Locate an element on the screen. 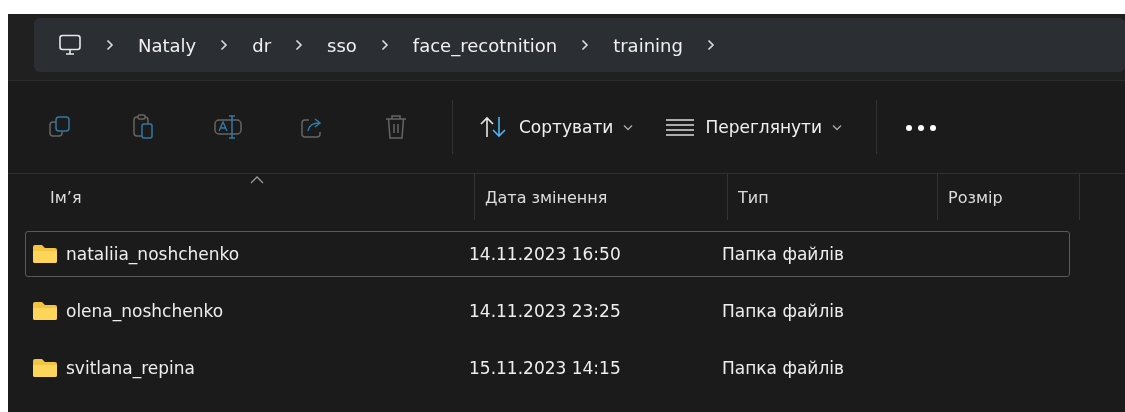 The width and height of the screenshot is (1125, 412). sort-icon is located at coordinates (494, 127).